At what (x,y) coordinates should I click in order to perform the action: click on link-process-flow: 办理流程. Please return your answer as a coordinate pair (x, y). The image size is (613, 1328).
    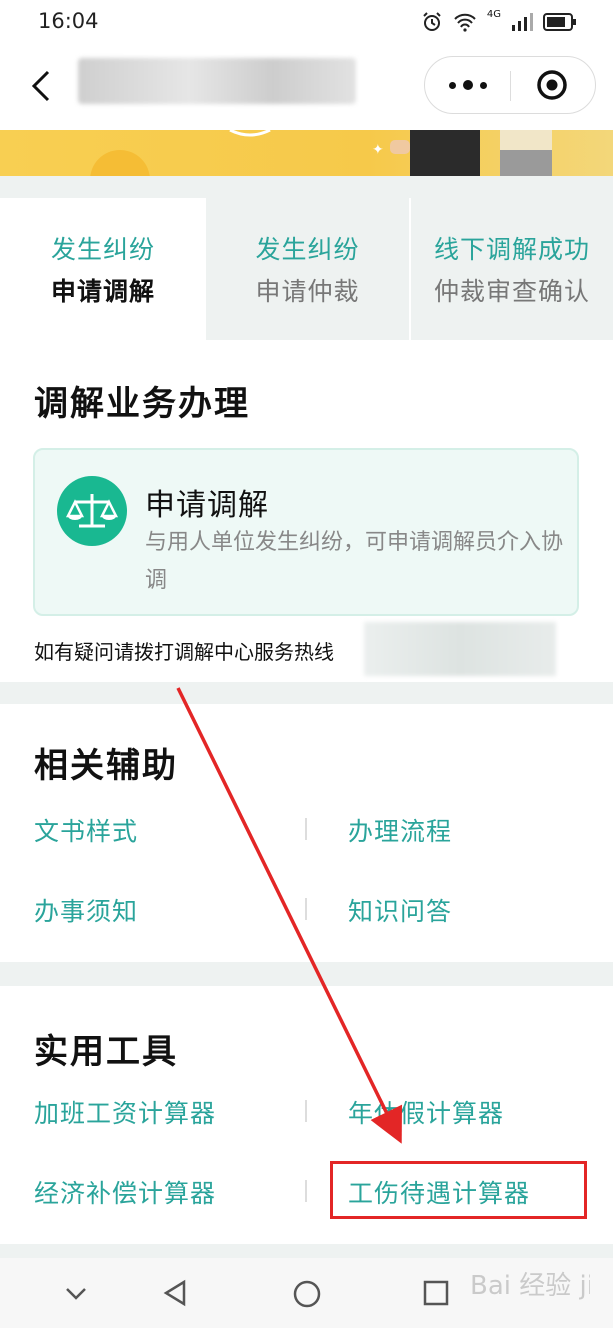
    Looking at the image, I should click on (400, 830).